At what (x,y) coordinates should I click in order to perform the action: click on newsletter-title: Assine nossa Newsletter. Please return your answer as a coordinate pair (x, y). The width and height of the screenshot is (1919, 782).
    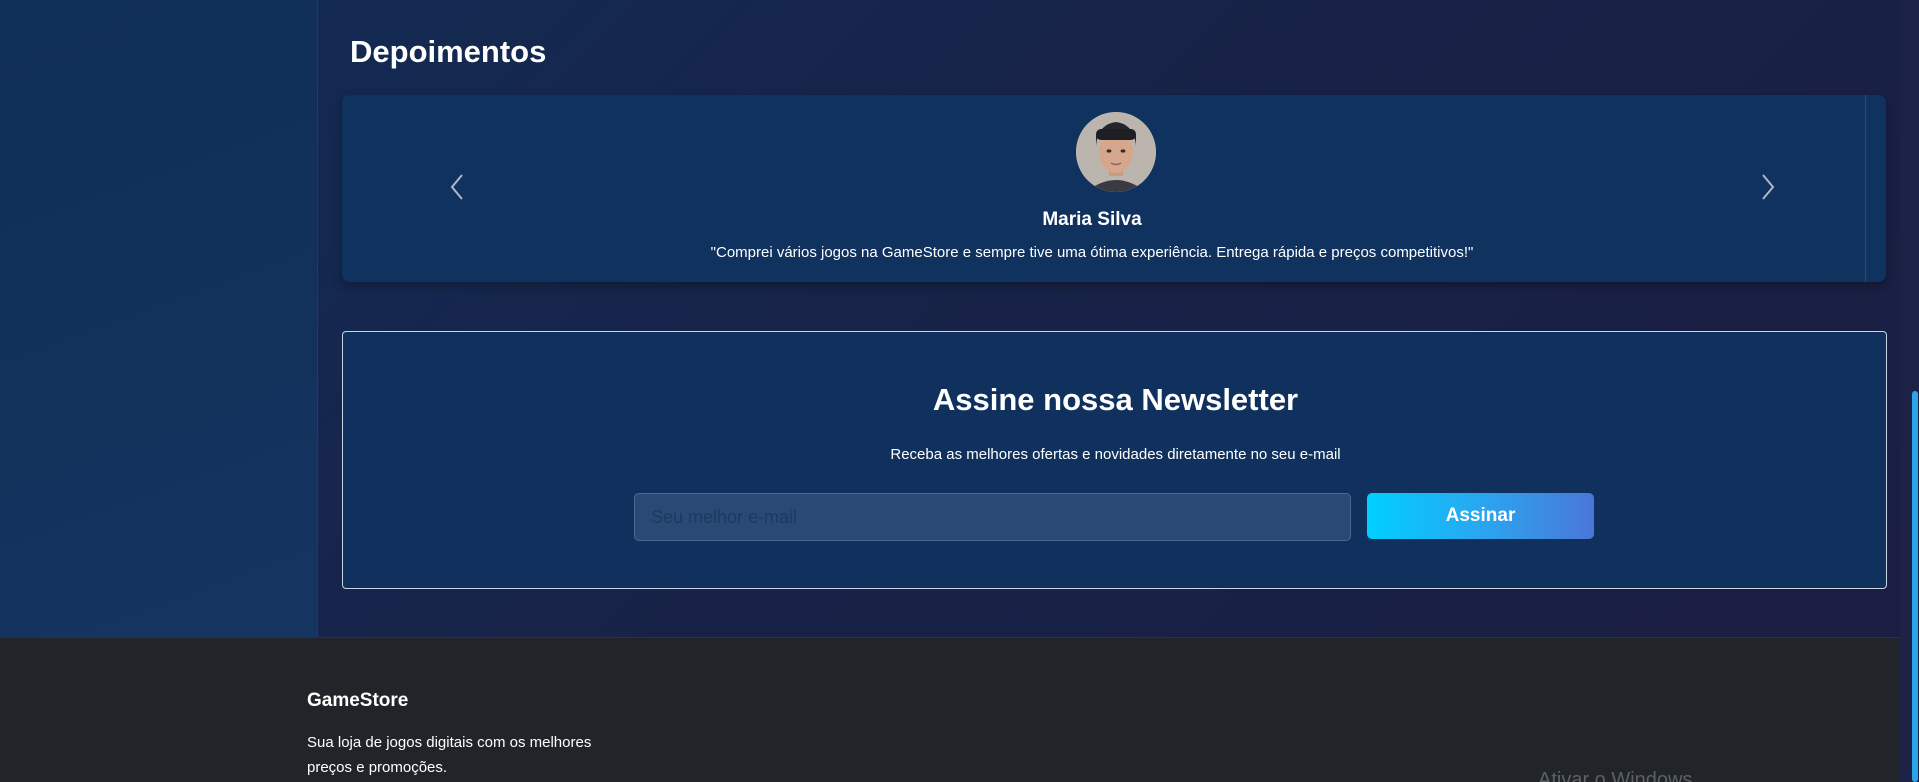
    Looking at the image, I should click on (1115, 399).